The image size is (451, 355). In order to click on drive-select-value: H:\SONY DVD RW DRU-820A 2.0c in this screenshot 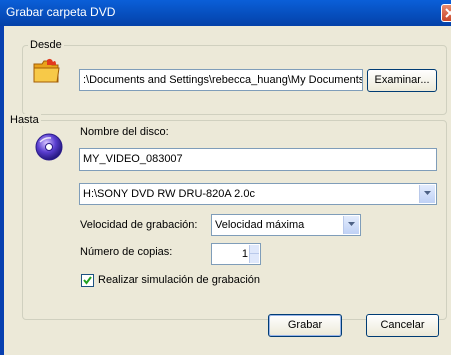, I will do `click(169, 194)`.